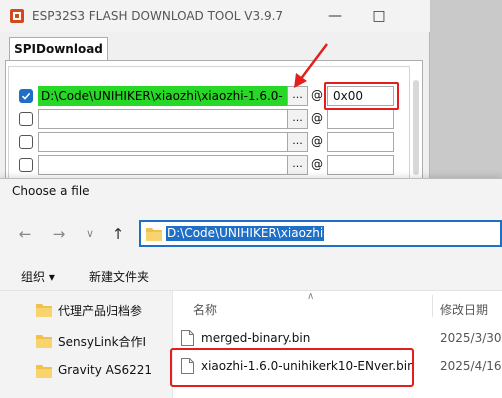 The image size is (502, 398). I want to click on address-bar: D:\Code\UNIHIKER\xiaozhi, so click(320, 233).